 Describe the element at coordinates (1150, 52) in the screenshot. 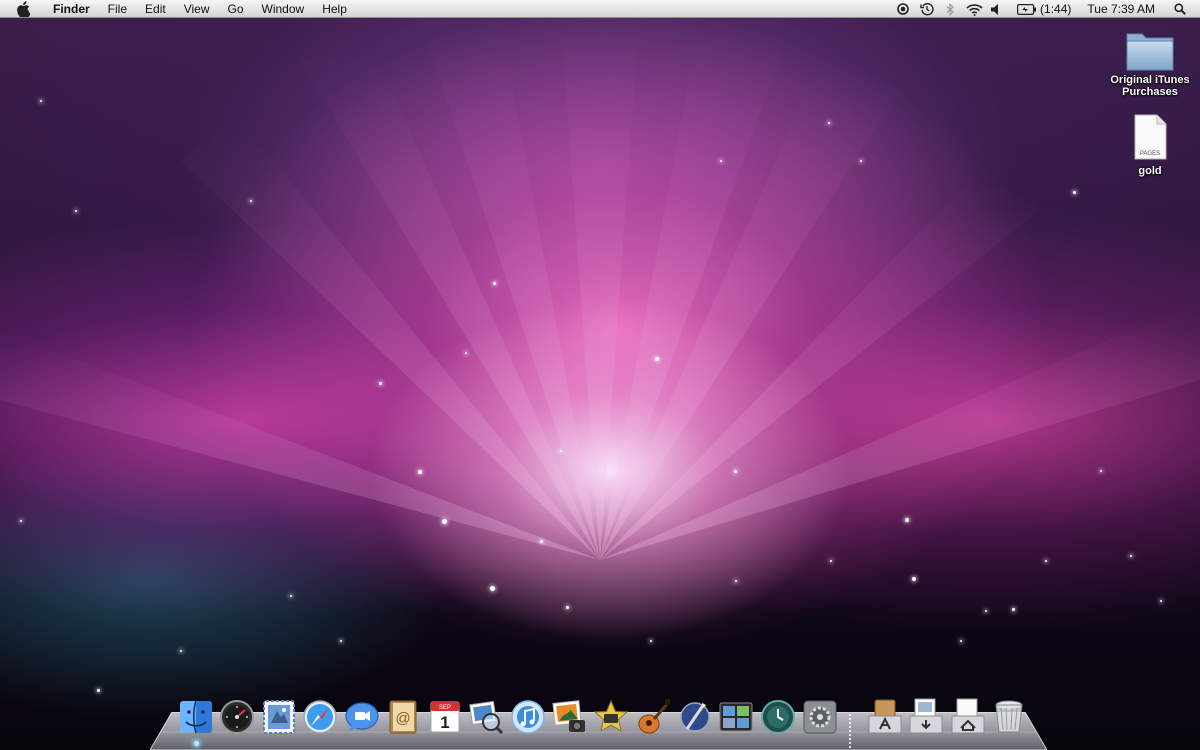

I see `folder-icon` at that location.